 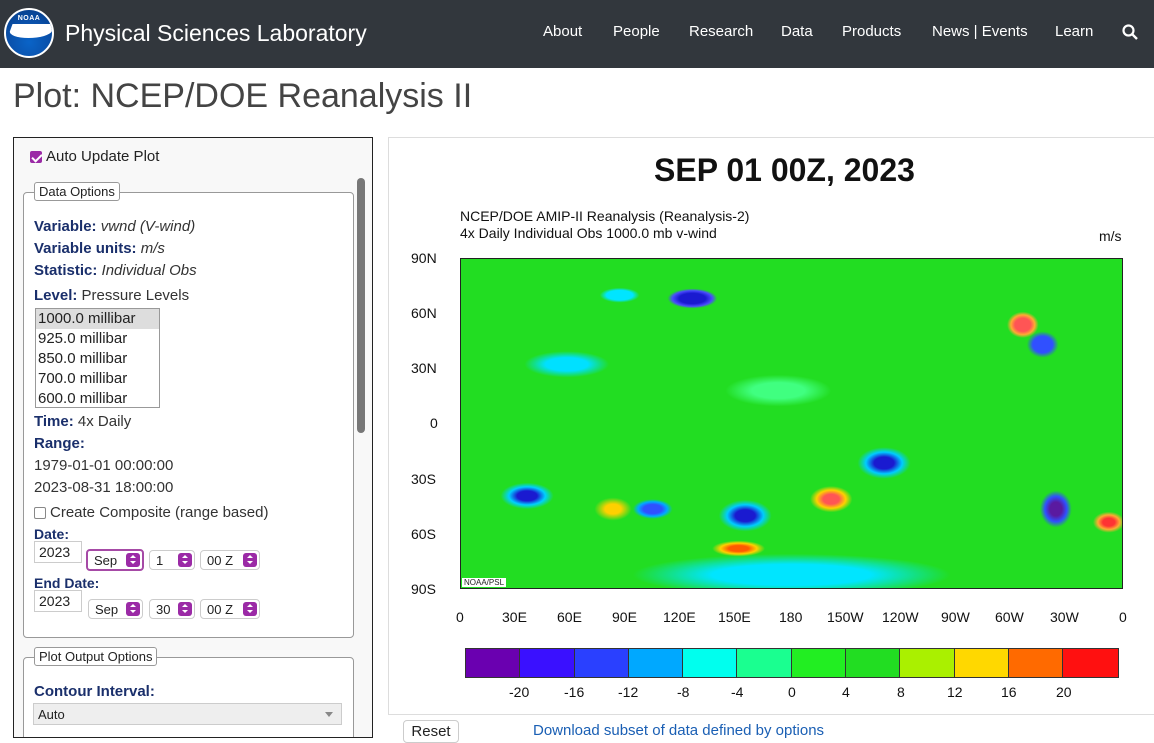 What do you see at coordinates (58, 552) in the screenshot?
I see `date-year-input: 2023` at bounding box center [58, 552].